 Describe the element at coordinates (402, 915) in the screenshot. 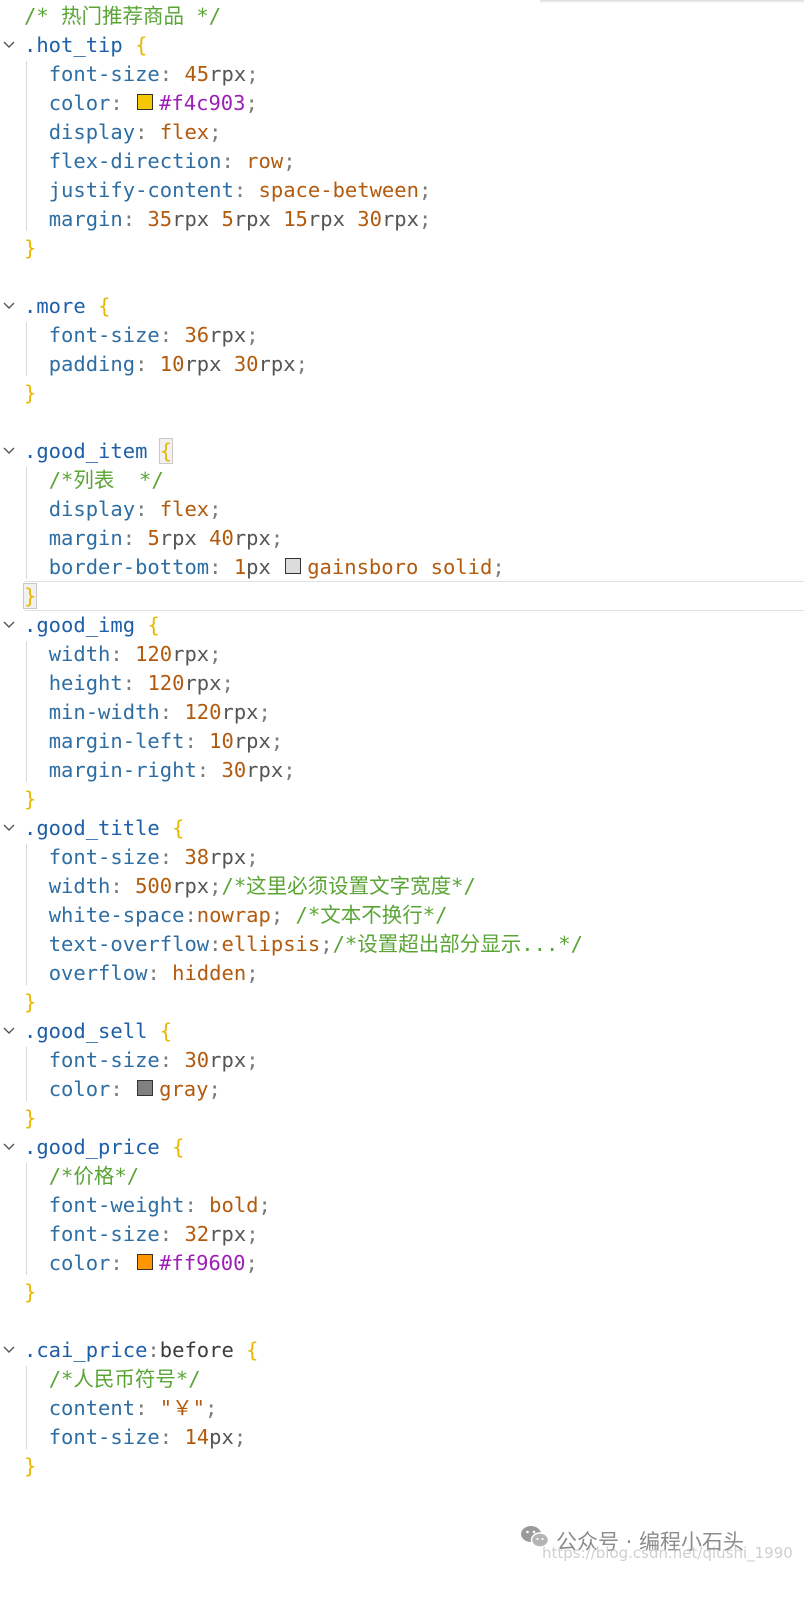

I see `code-line: white-space:nowrap; /*文本不换行*/` at that location.